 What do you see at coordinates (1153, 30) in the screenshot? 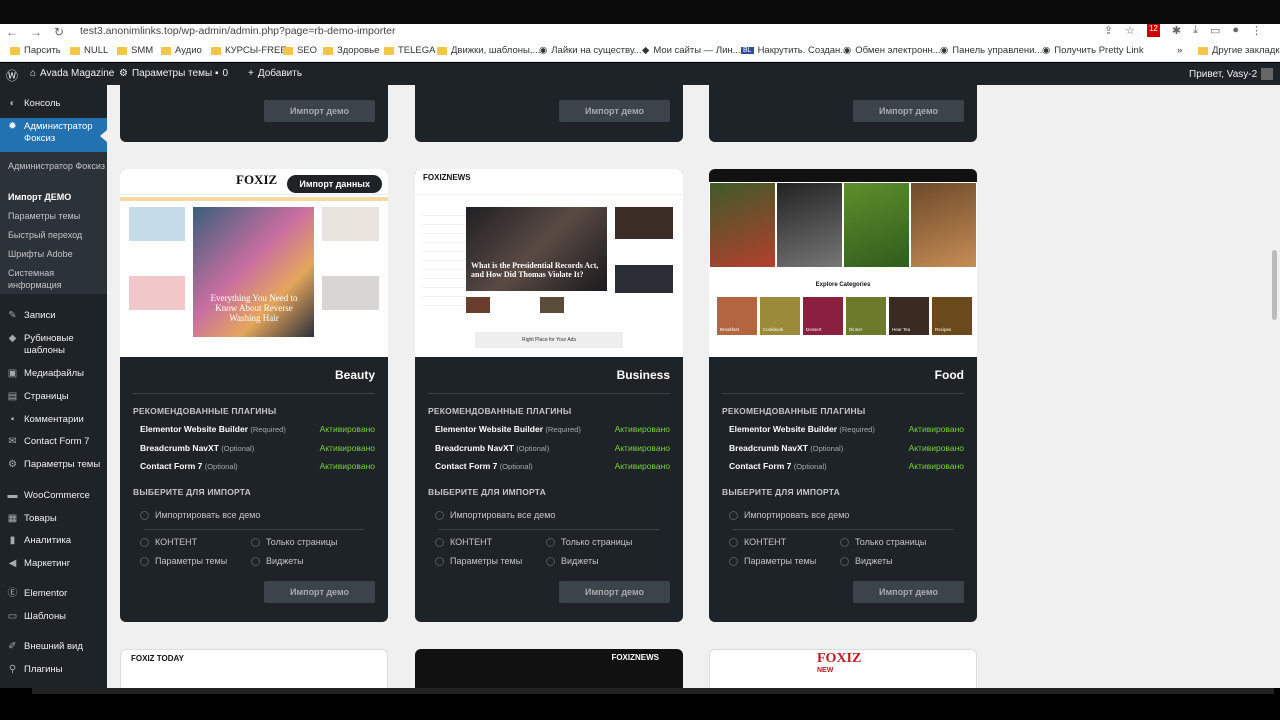
I see `extension-badge: 12` at bounding box center [1153, 30].